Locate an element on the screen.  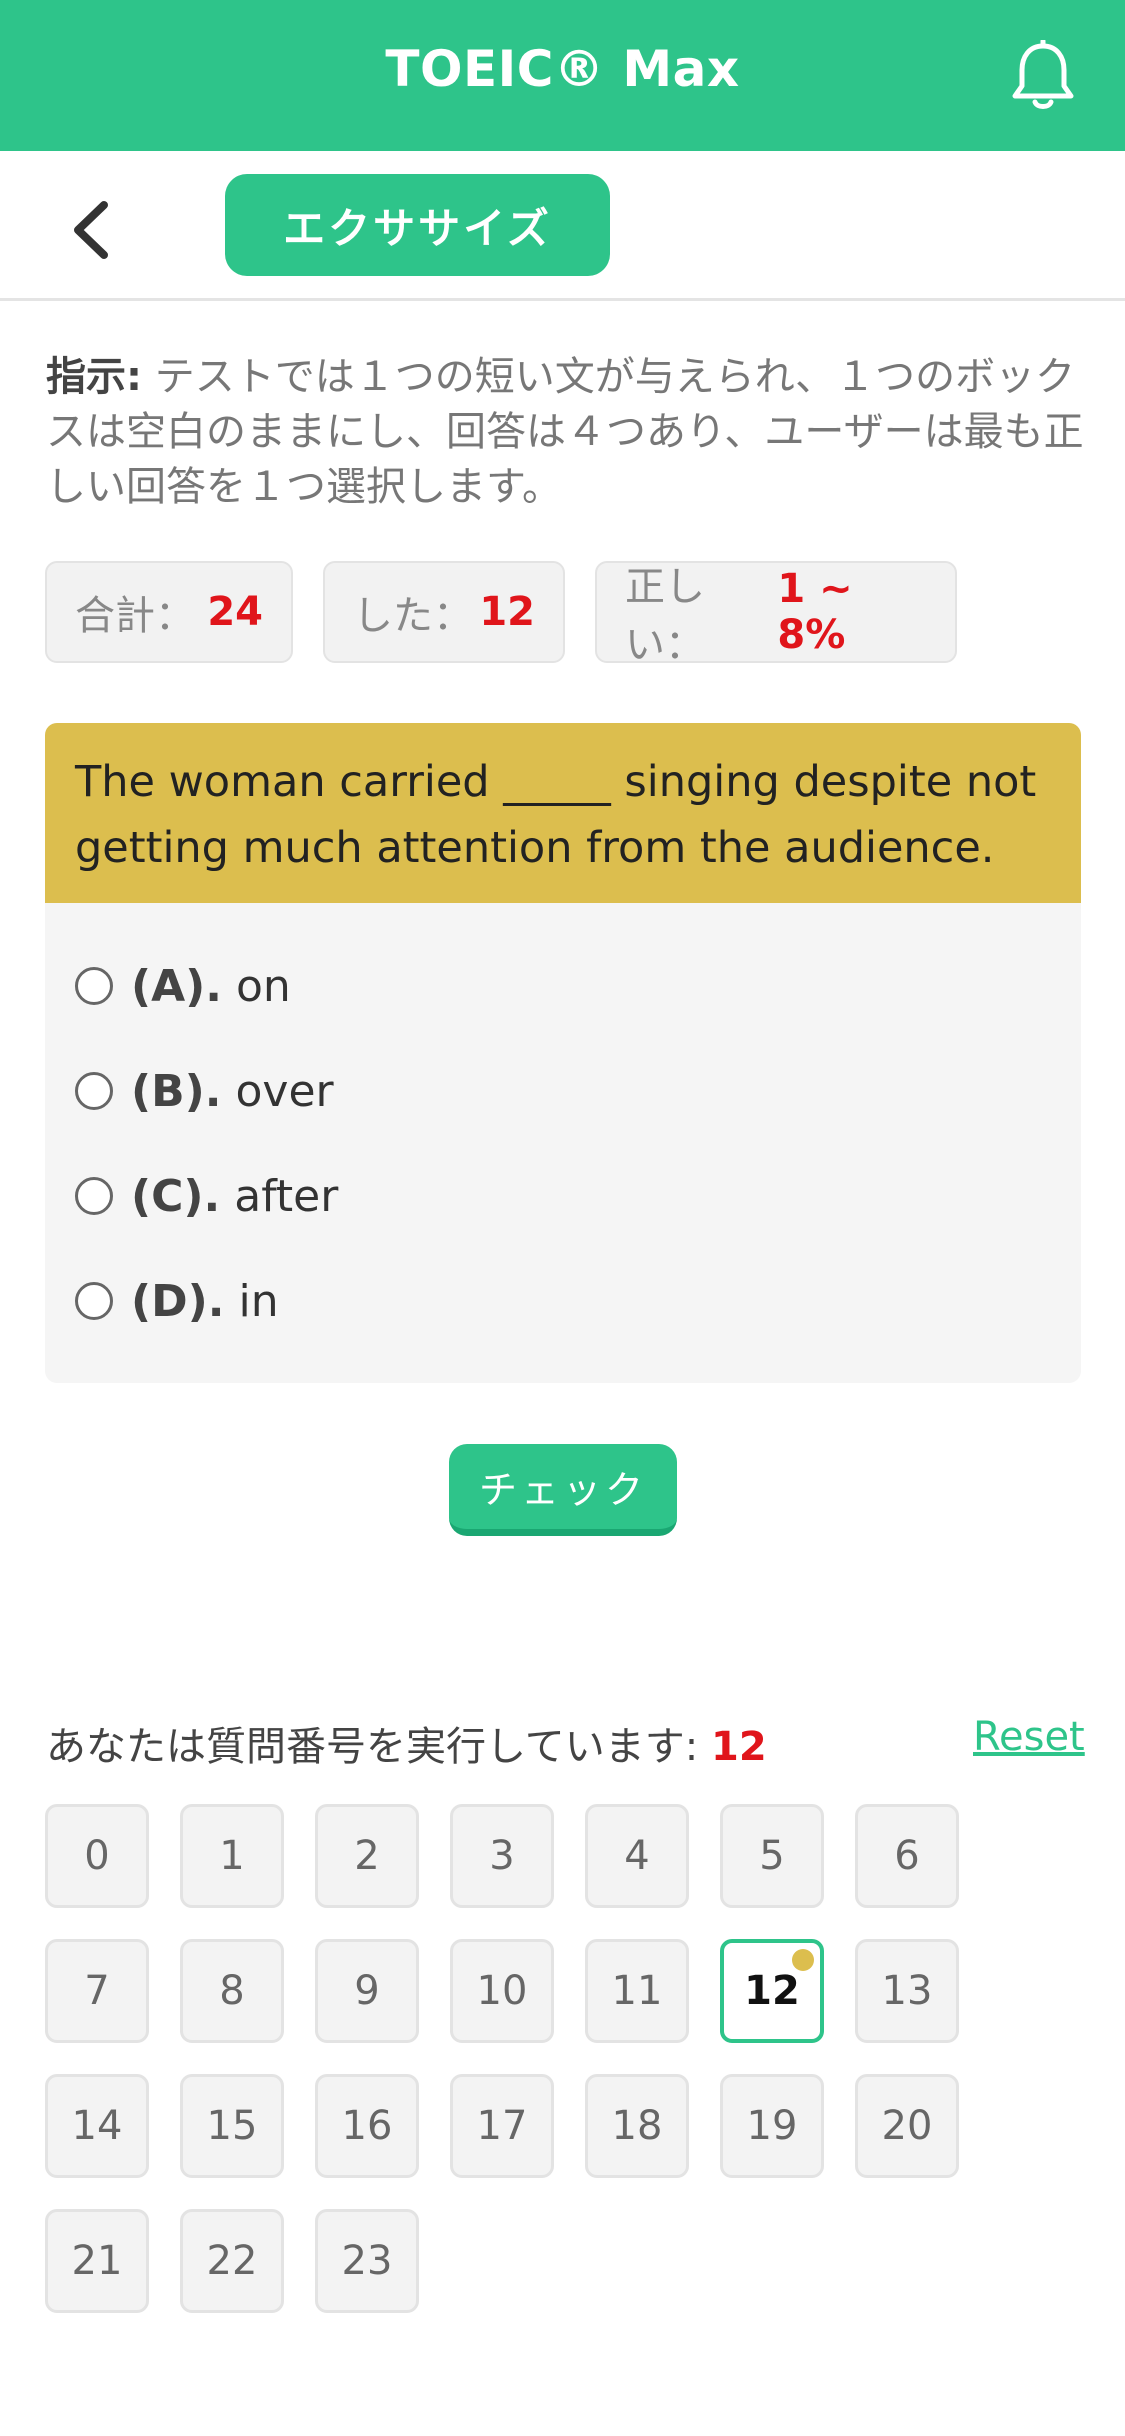
question-number-label: 3 is located at coordinates (502, 1856).